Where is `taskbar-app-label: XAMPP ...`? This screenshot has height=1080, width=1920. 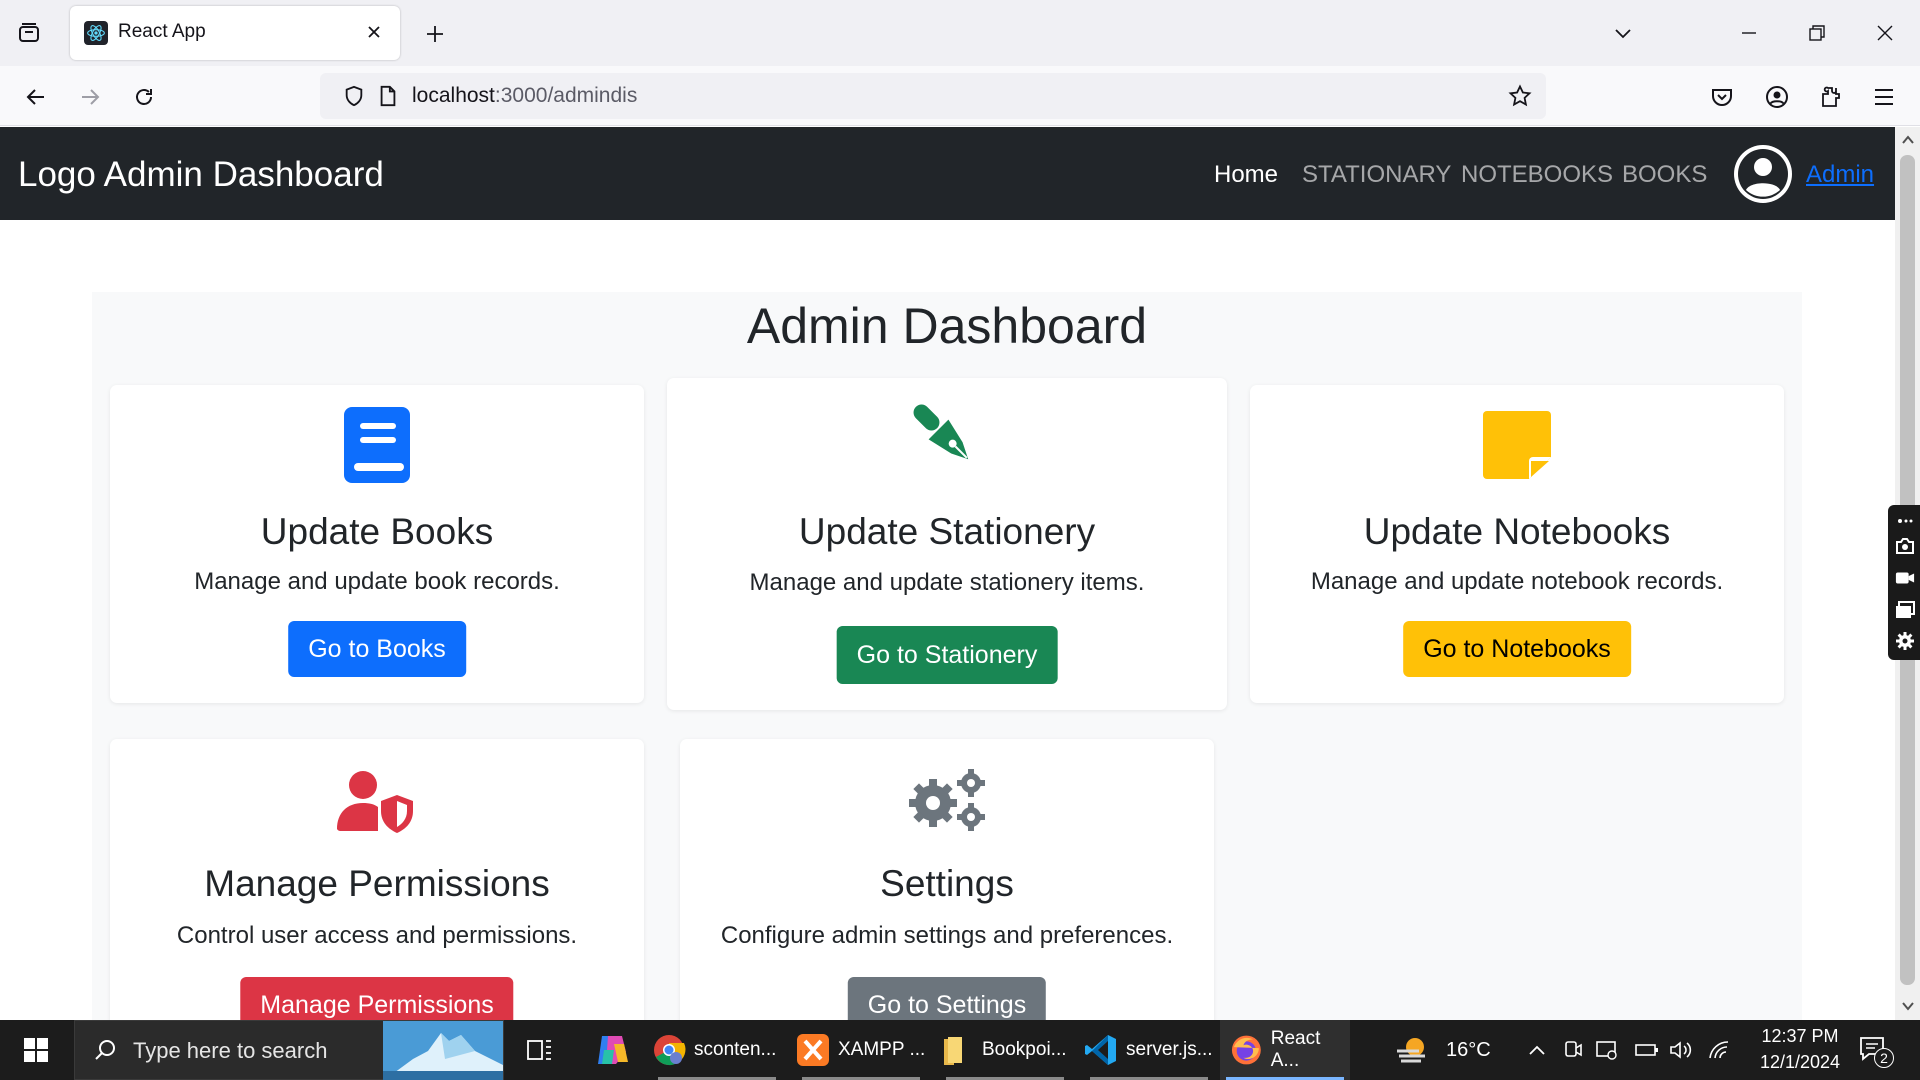
taskbar-app-label: XAMPP ... is located at coordinates (882, 1049).